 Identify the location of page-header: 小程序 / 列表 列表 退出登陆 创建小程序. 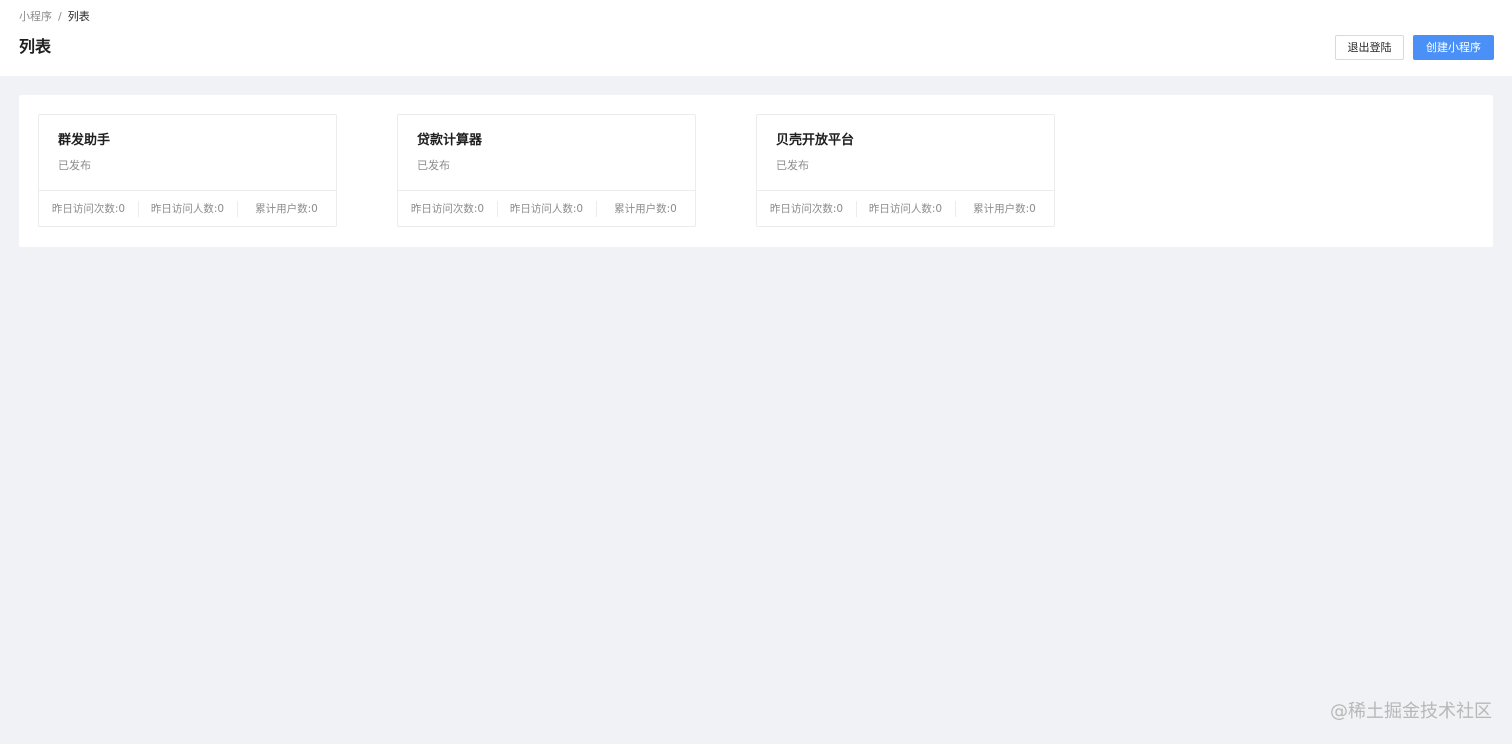
(756, 38).